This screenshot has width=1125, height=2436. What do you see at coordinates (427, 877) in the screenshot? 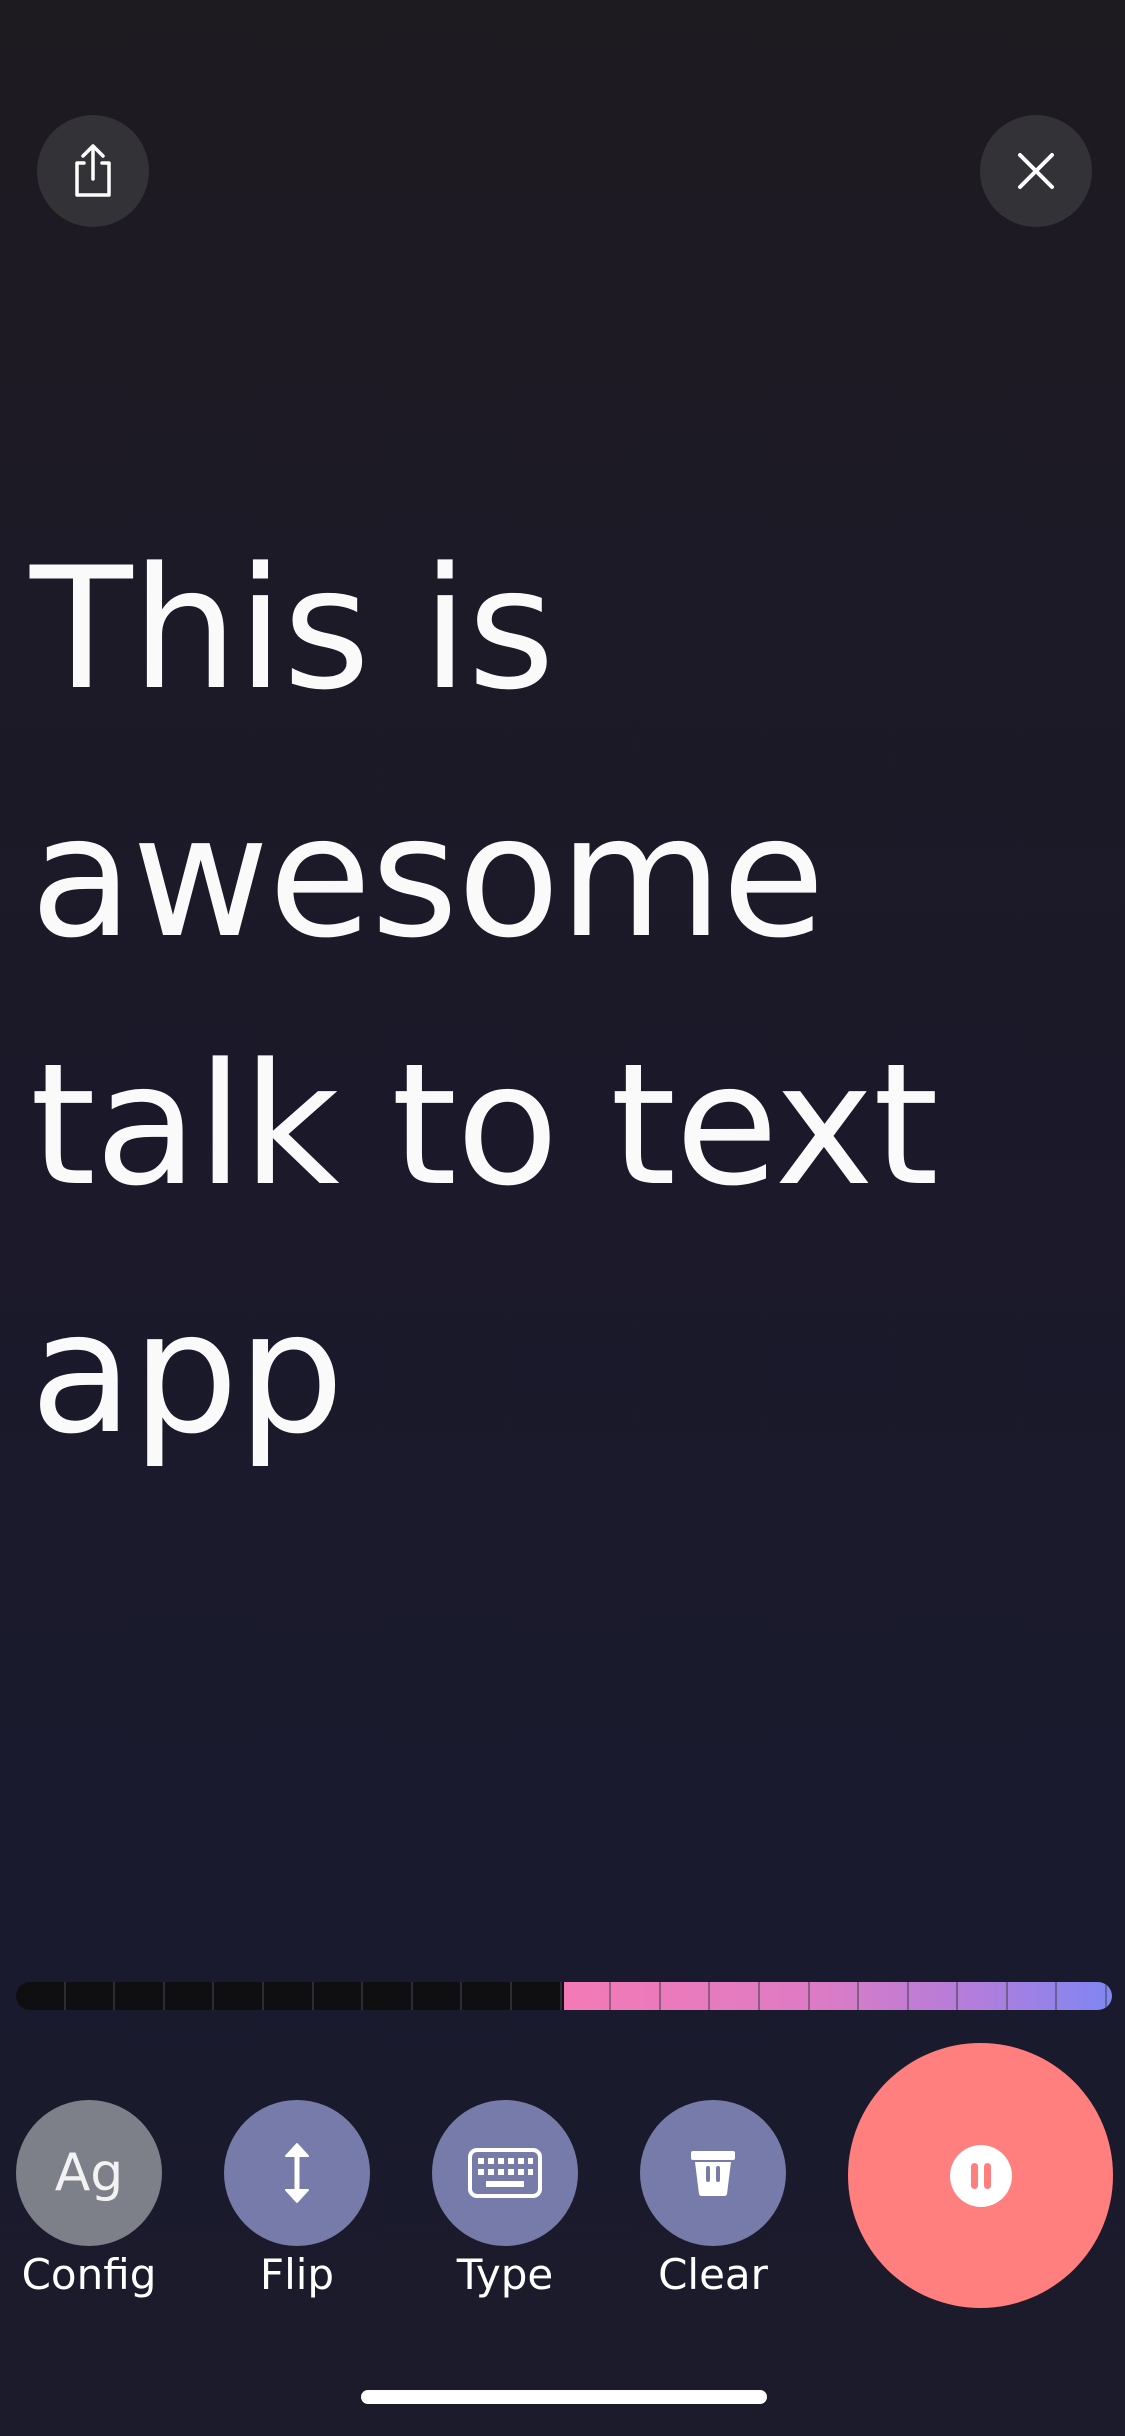
I see `transcript-line: awesome` at bounding box center [427, 877].